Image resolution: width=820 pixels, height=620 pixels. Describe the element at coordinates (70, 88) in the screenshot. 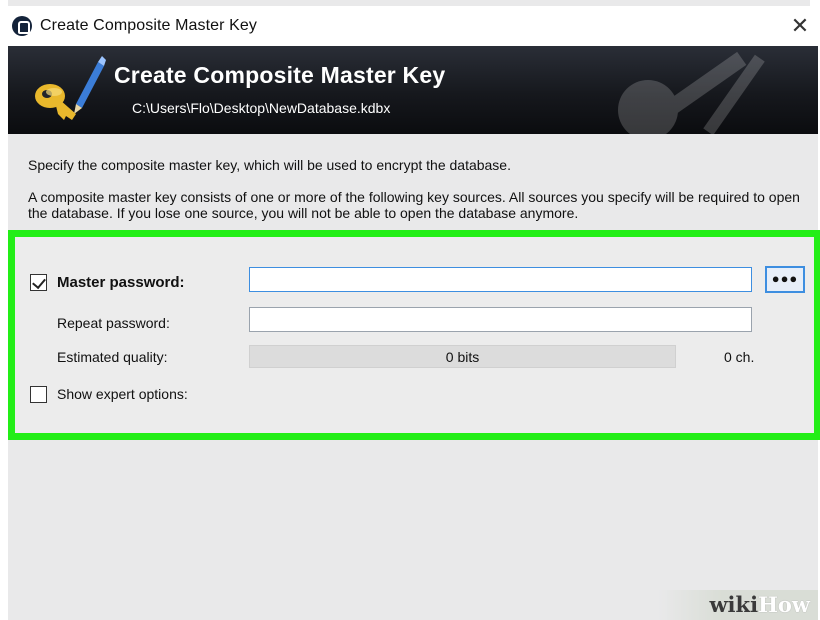

I see `key-pen-icon` at that location.